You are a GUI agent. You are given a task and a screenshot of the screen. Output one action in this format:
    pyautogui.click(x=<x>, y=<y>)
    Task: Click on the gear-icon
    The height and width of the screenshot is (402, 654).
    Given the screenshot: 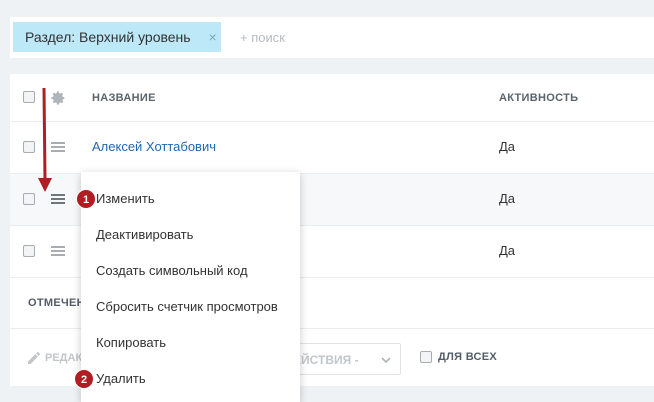 What is the action you would take?
    pyautogui.click(x=58, y=98)
    